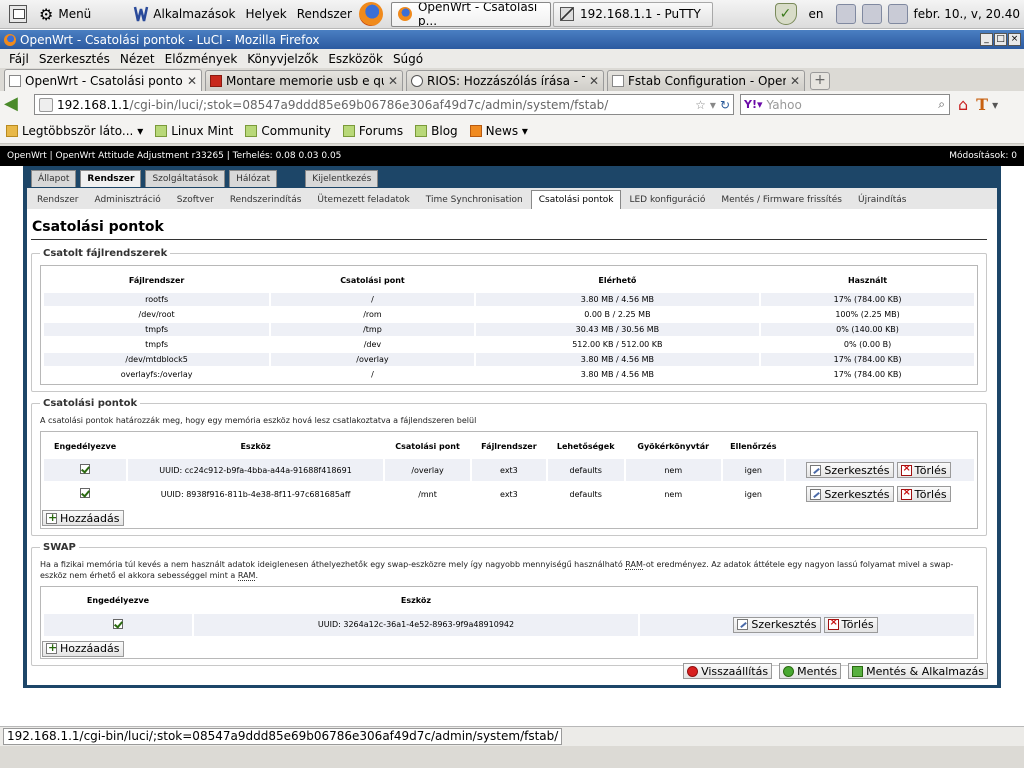 The image size is (1024, 768). I want to click on reset-button: Visszaállítás, so click(728, 671).